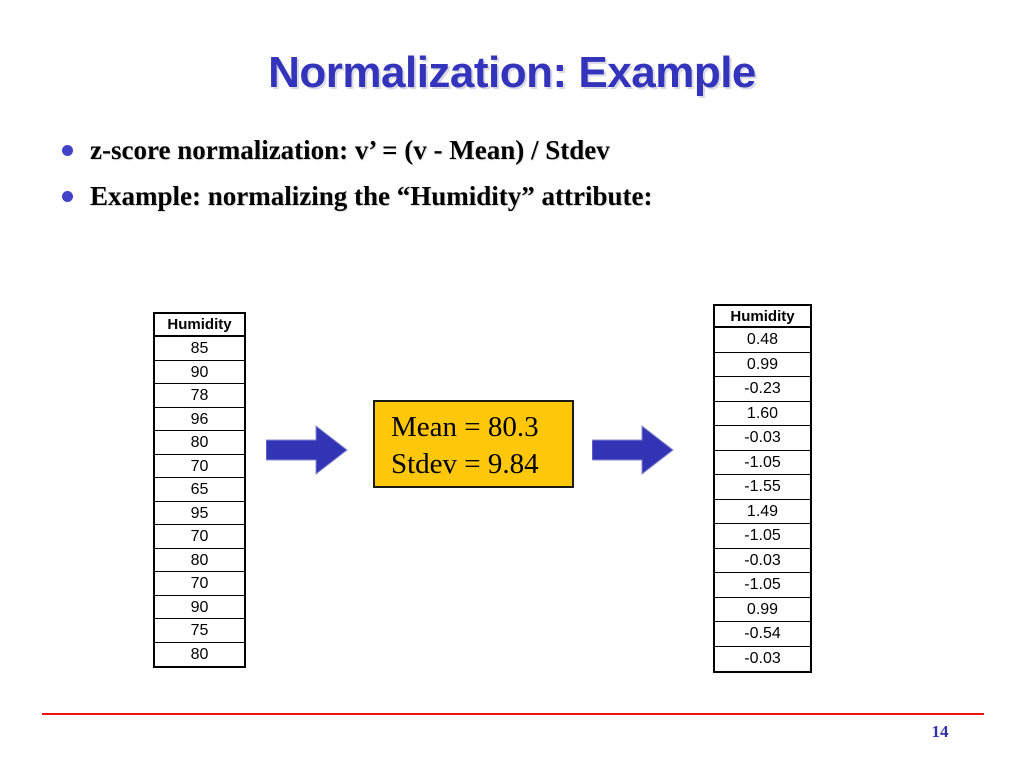 This screenshot has width=1024, height=768. What do you see at coordinates (465, 427) in the screenshot?
I see `stats-mean-line: Mean = 80.3` at bounding box center [465, 427].